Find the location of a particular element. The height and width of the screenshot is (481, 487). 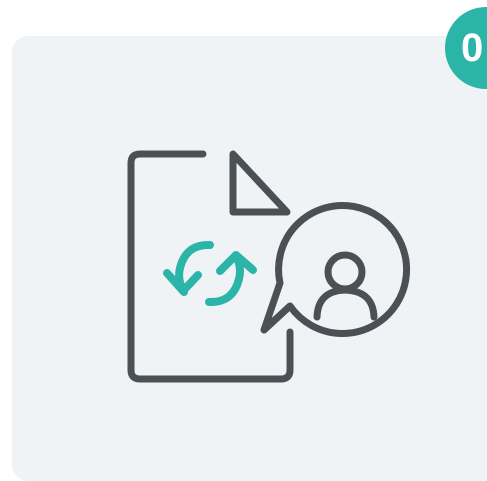

sync-arrows-icon is located at coordinates (210, 273).